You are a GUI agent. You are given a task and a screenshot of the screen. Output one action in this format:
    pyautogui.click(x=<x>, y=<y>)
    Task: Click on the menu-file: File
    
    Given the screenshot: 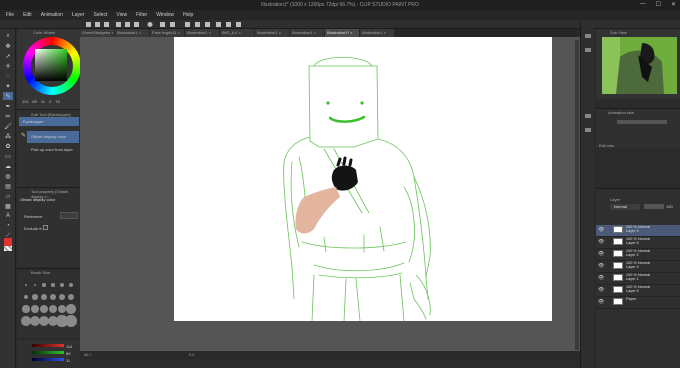 What is the action you would take?
    pyautogui.click(x=10, y=15)
    